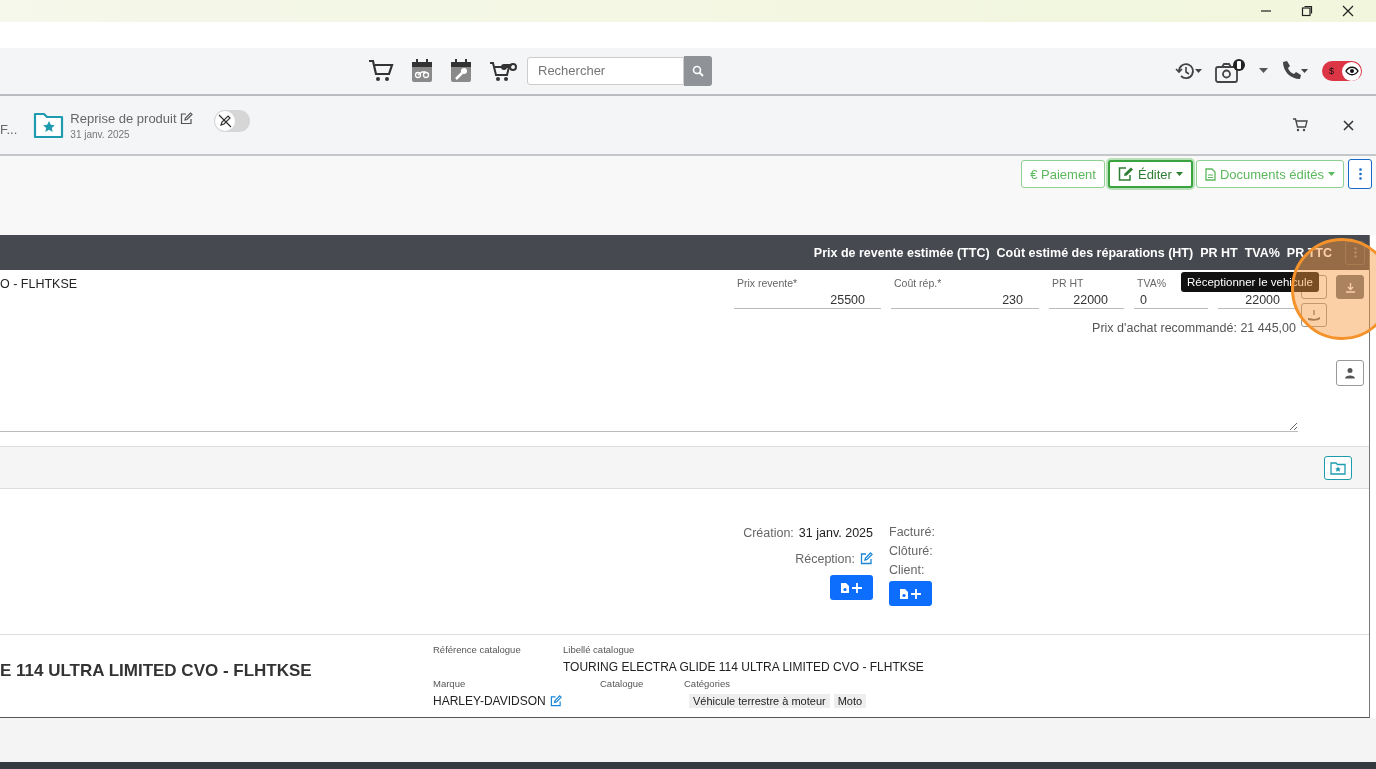  Describe the element at coordinates (835, 532) in the screenshot. I see `created-date: 31 janv. 2025` at that location.